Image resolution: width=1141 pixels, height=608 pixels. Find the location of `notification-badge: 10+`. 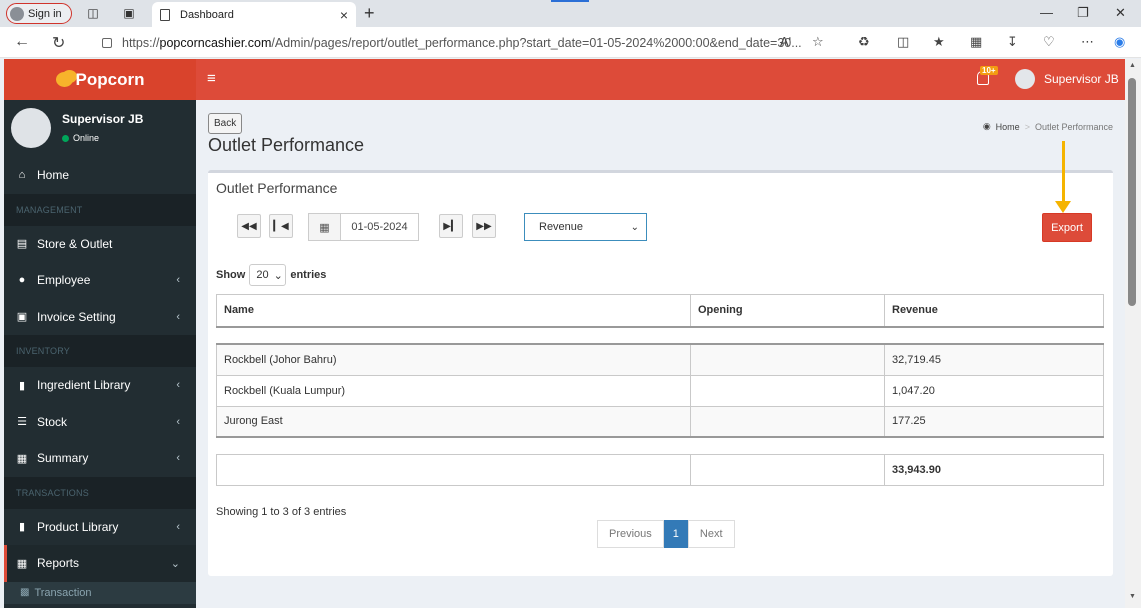

notification-badge: 10+ is located at coordinates (989, 70).